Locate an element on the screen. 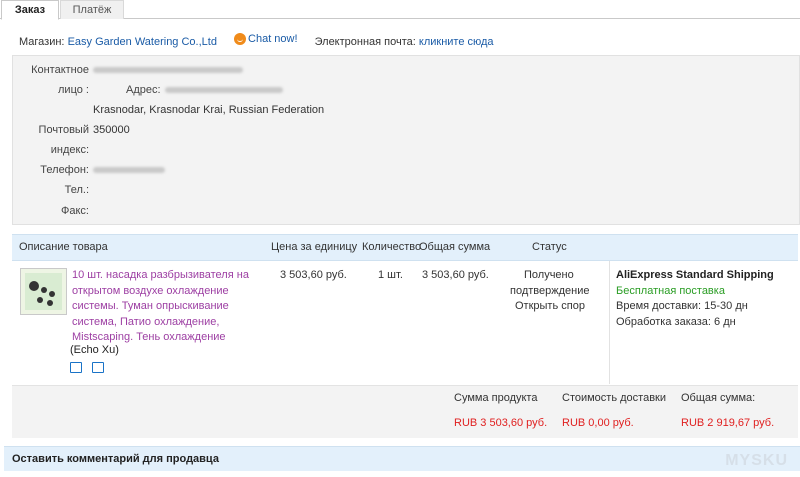 The height and width of the screenshot is (477, 800). product-title-line: система, Патио охлаждение, is located at coordinates (146, 321).